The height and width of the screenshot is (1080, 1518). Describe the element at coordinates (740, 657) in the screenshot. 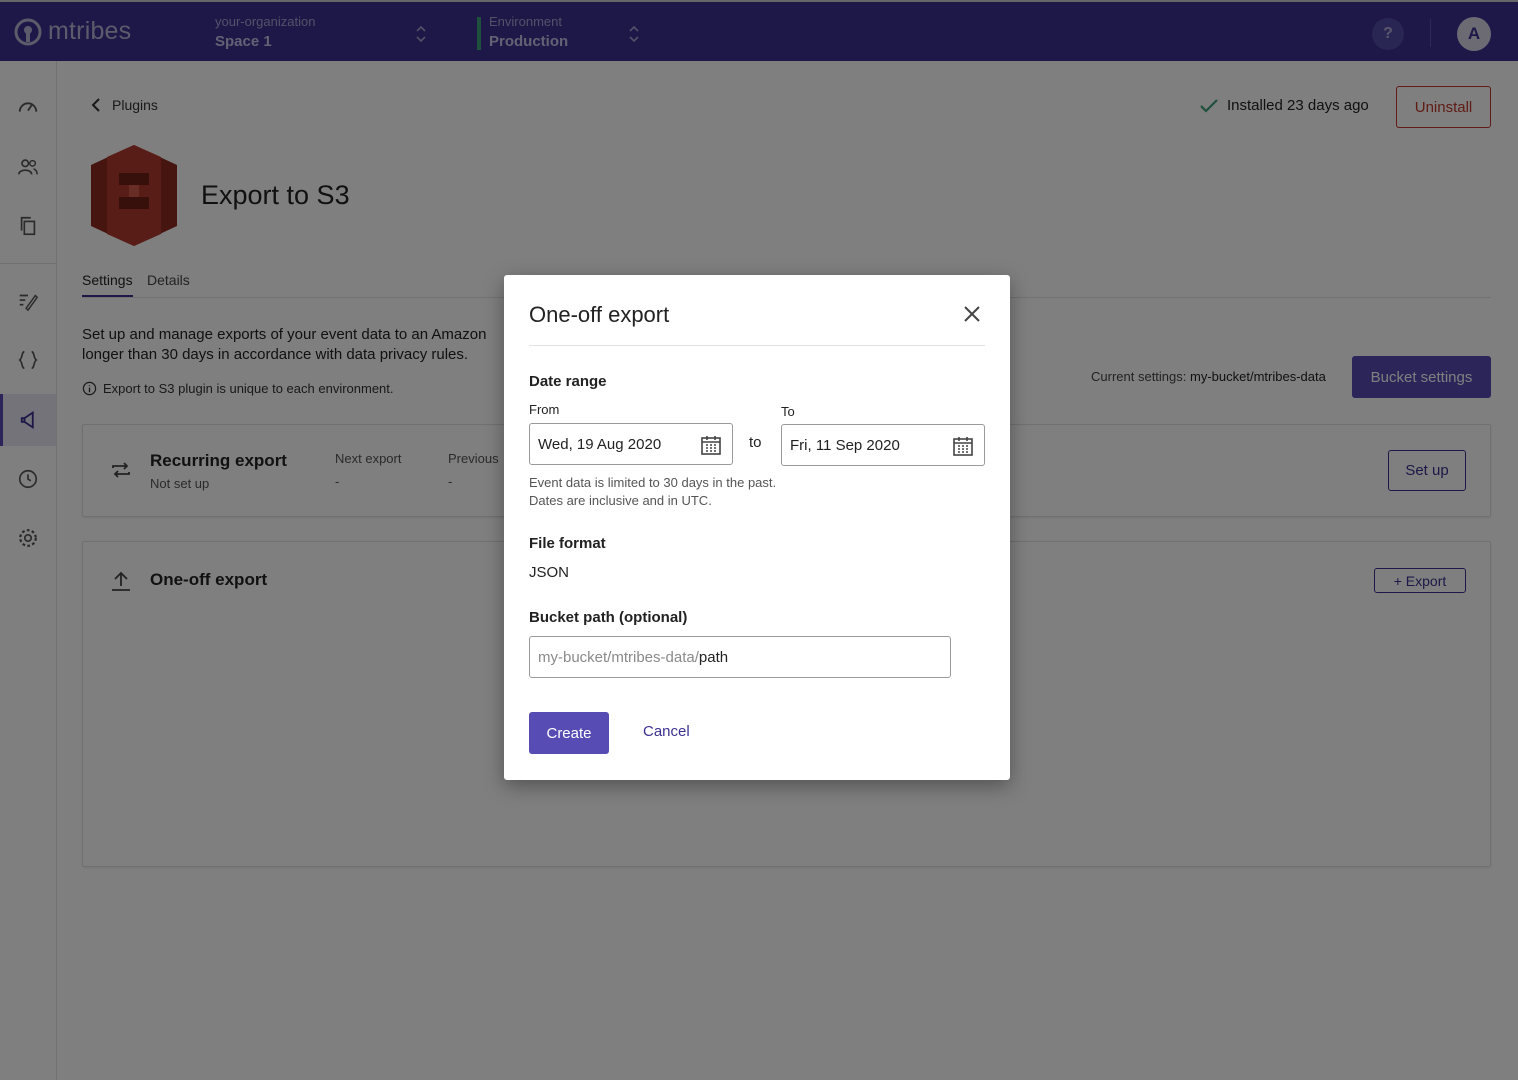

I see `bucket-path-input: my-bucket/mtribes-data/path` at that location.